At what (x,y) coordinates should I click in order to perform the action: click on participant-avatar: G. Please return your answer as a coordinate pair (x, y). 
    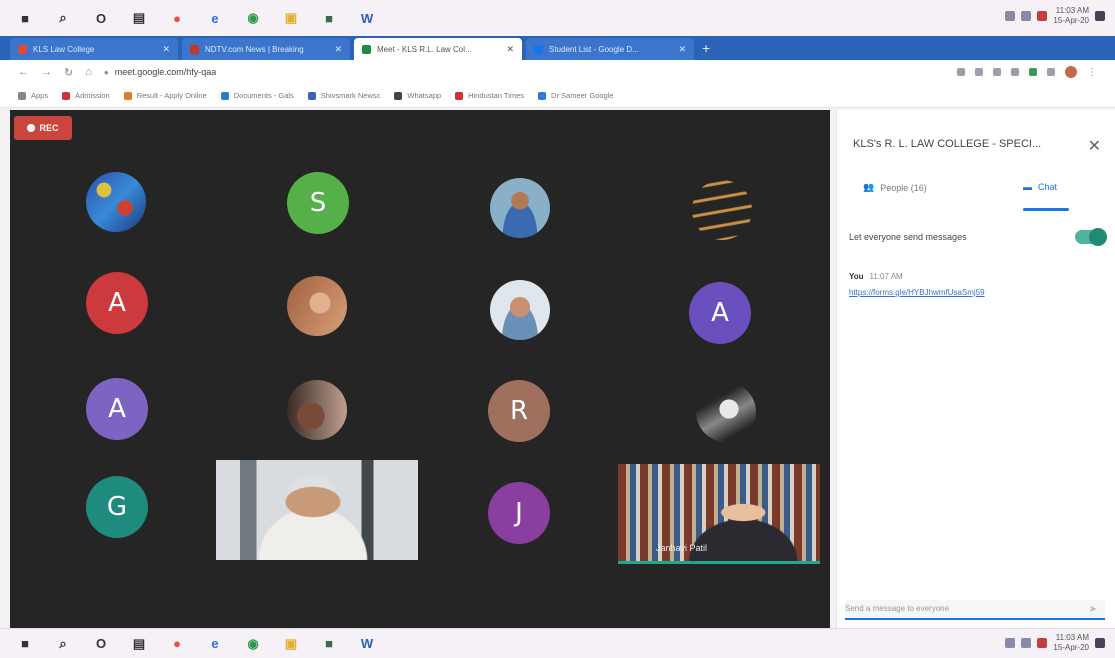
    Looking at the image, I should click on (117, 507).